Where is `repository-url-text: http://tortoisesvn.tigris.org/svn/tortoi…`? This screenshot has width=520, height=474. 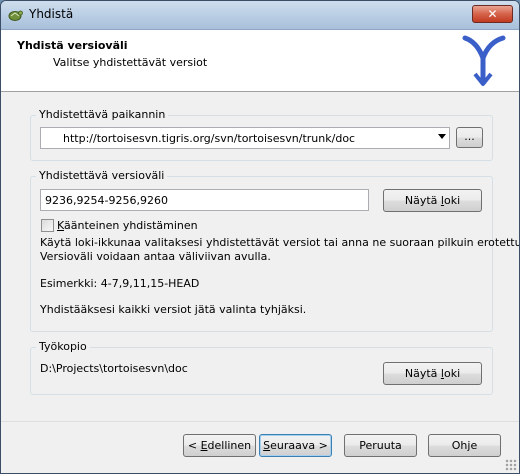 repository-url-text: http://tortoisesvn.tigris.org/svn/tortoi… is located at coordinates (209, 138).